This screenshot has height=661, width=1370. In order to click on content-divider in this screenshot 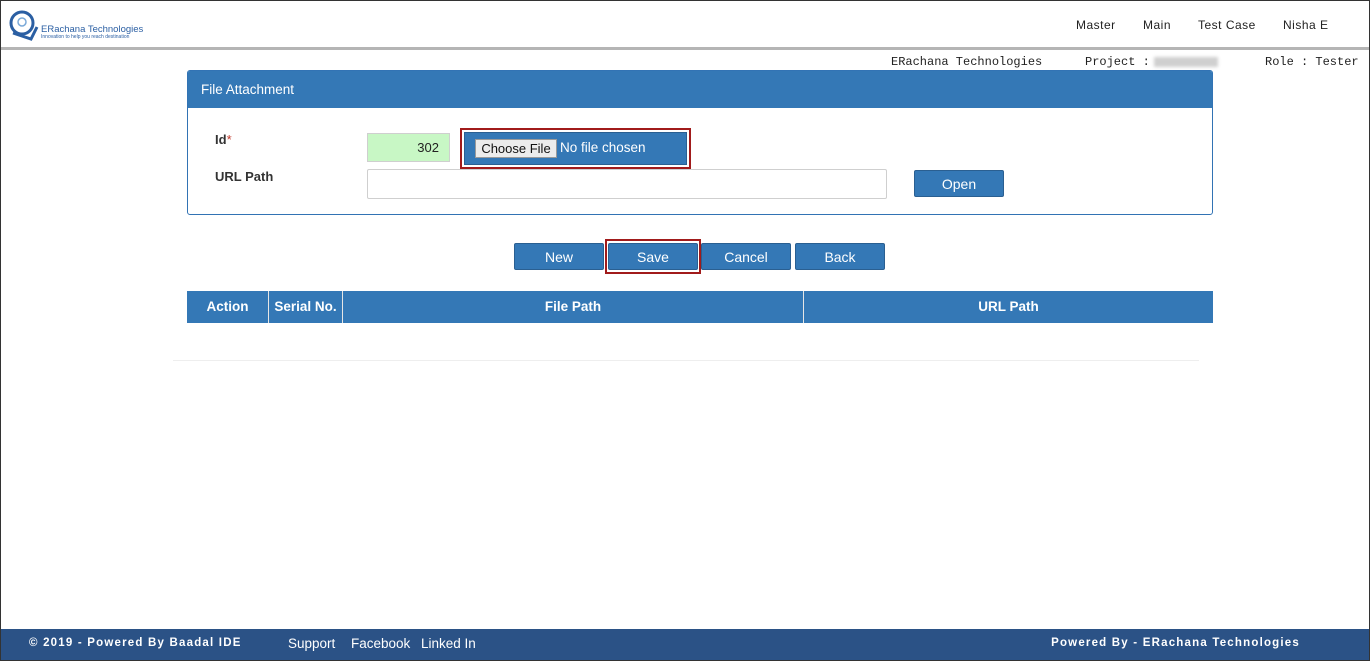, I will do `click(686, 360)`.